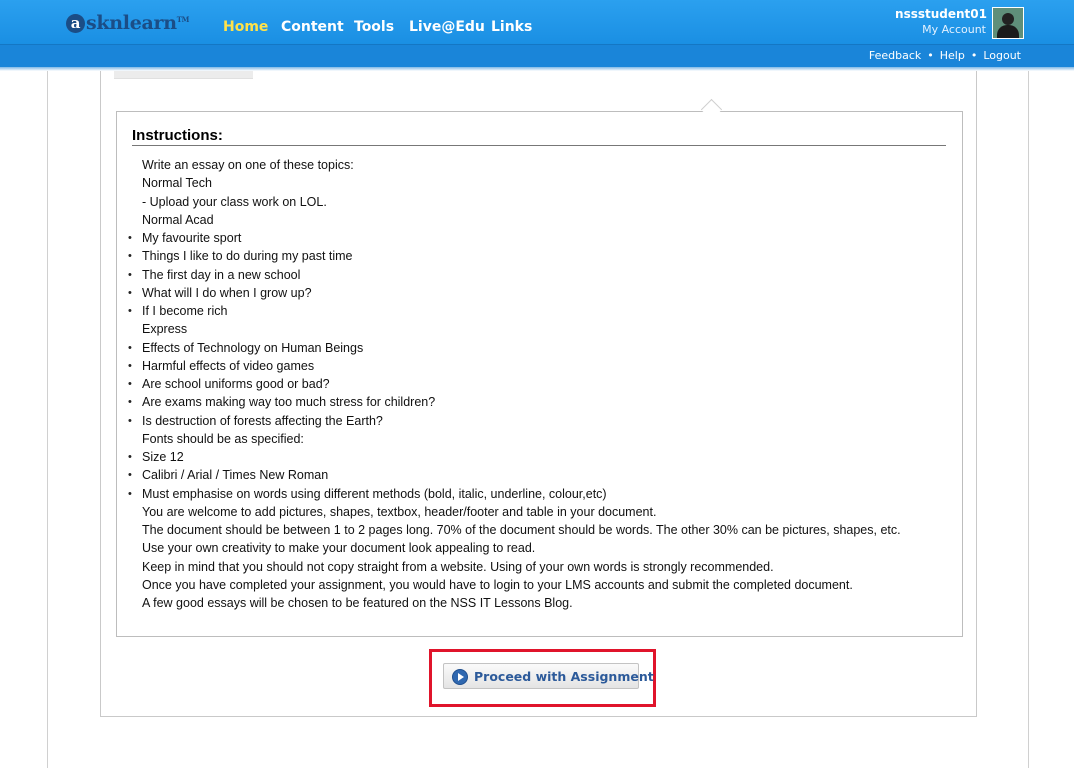 The image size is (1074, 768). I want to click on logout-link: Logout, so click(1002, 55).